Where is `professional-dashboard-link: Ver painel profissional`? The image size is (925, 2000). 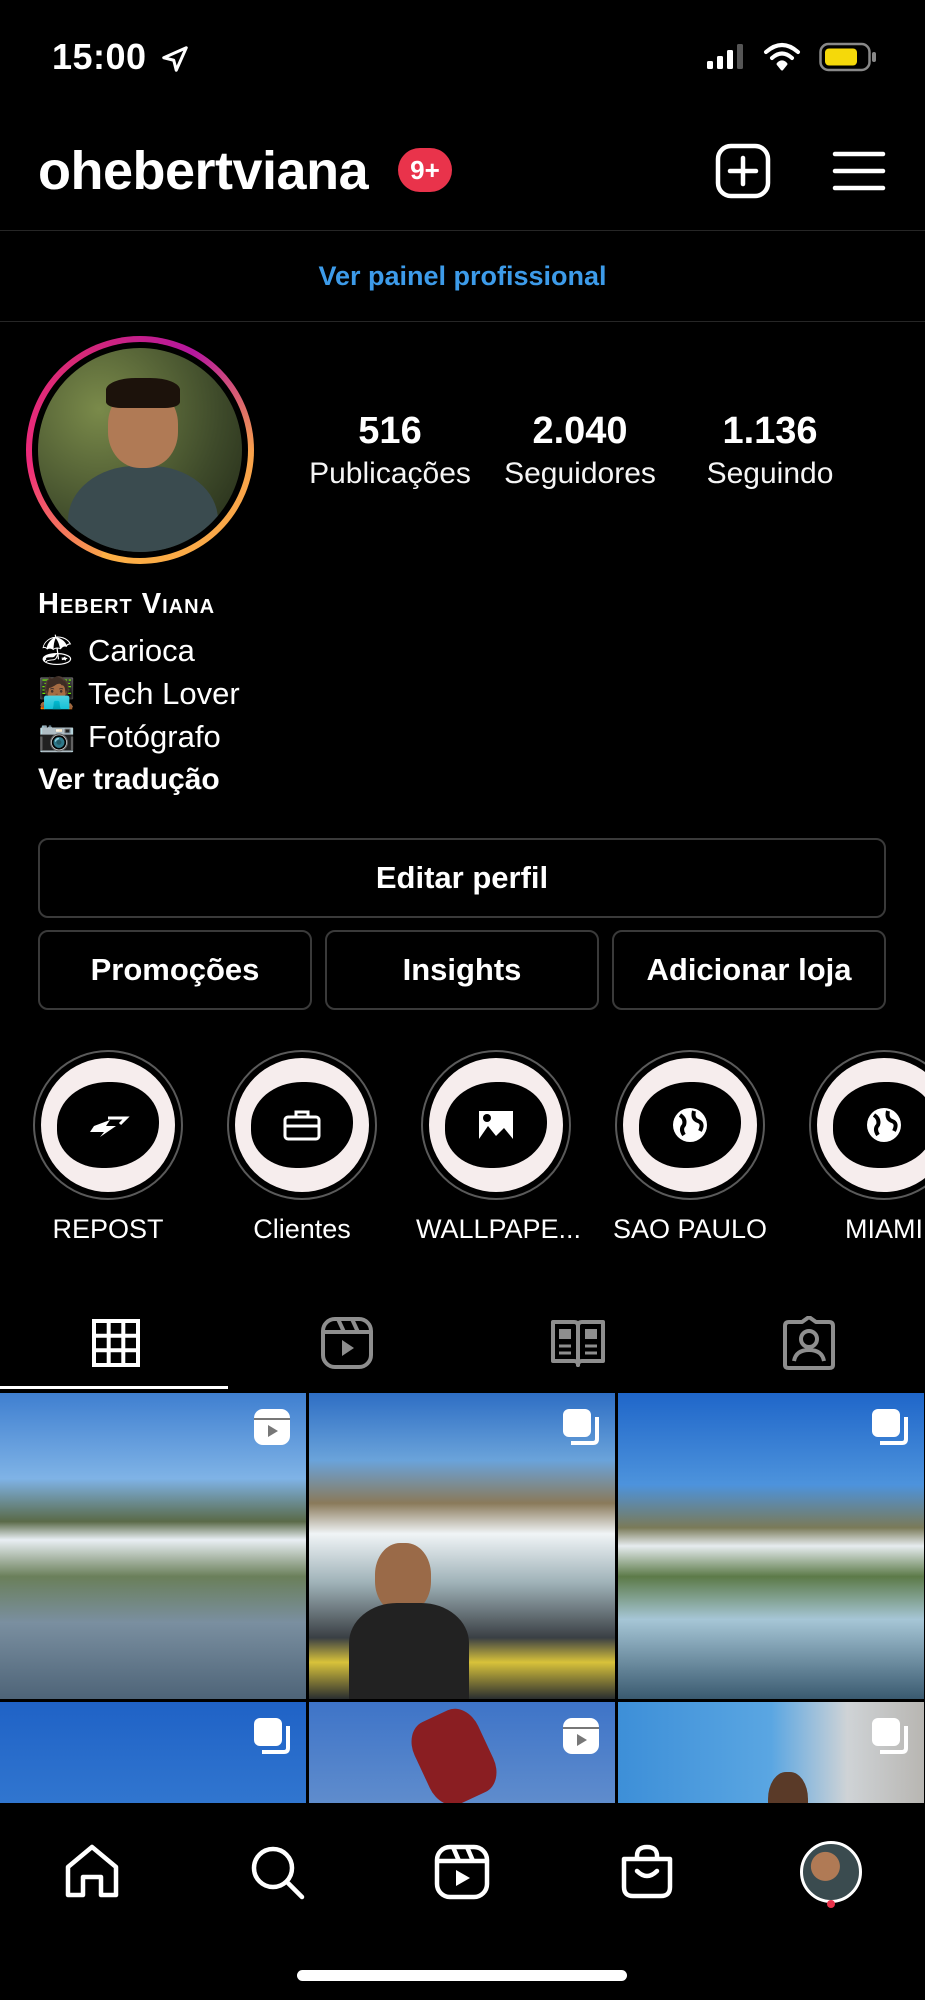 professional-dashboard-link: Ver painel profissional is located at coordinates (462, 276).